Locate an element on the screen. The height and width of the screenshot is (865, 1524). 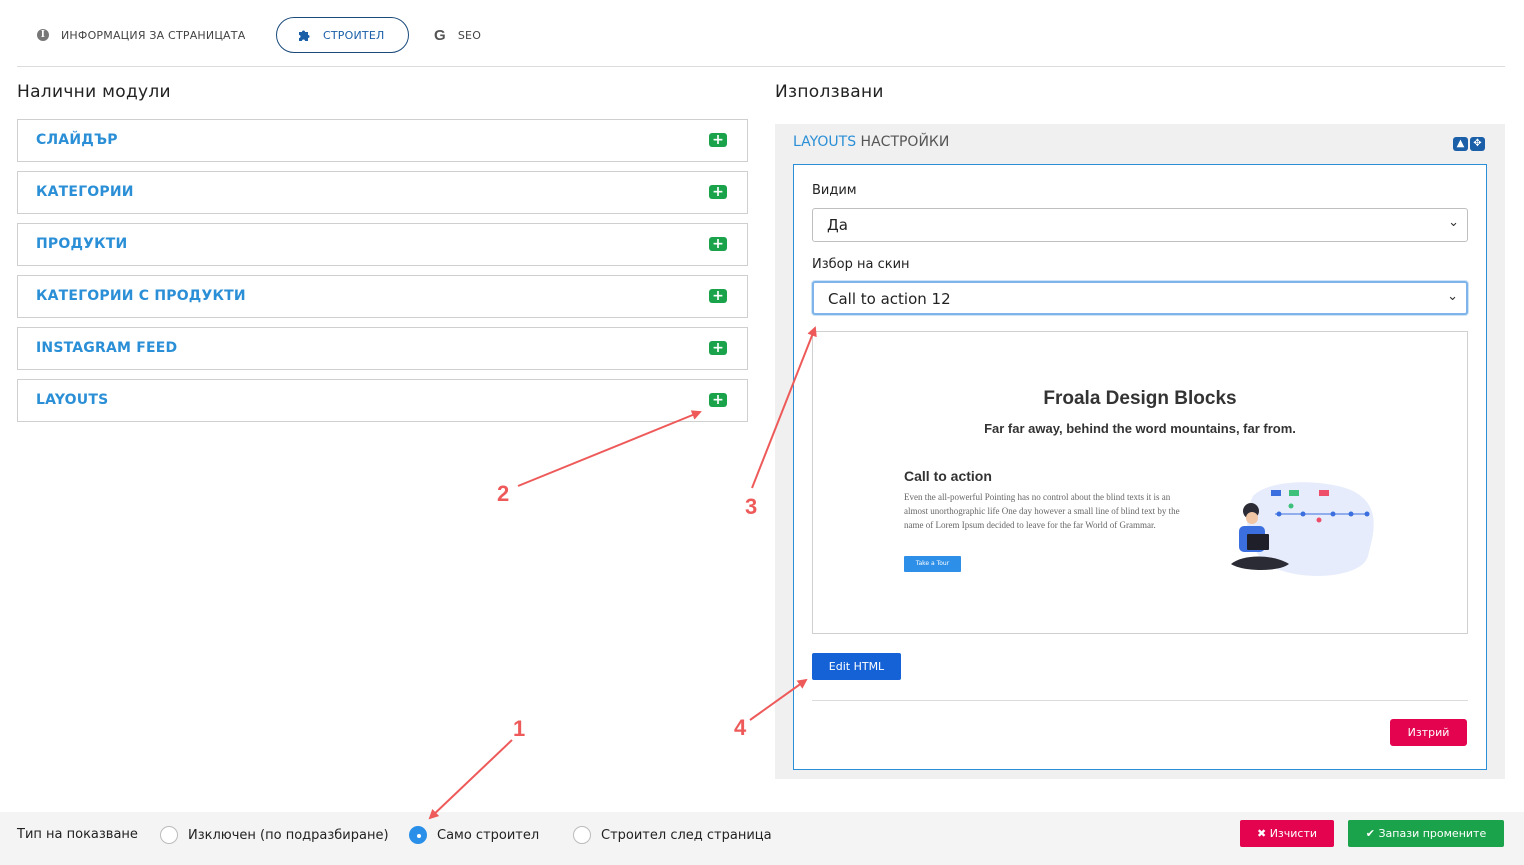
visible-value: Да is located at coordinates (837, 225).